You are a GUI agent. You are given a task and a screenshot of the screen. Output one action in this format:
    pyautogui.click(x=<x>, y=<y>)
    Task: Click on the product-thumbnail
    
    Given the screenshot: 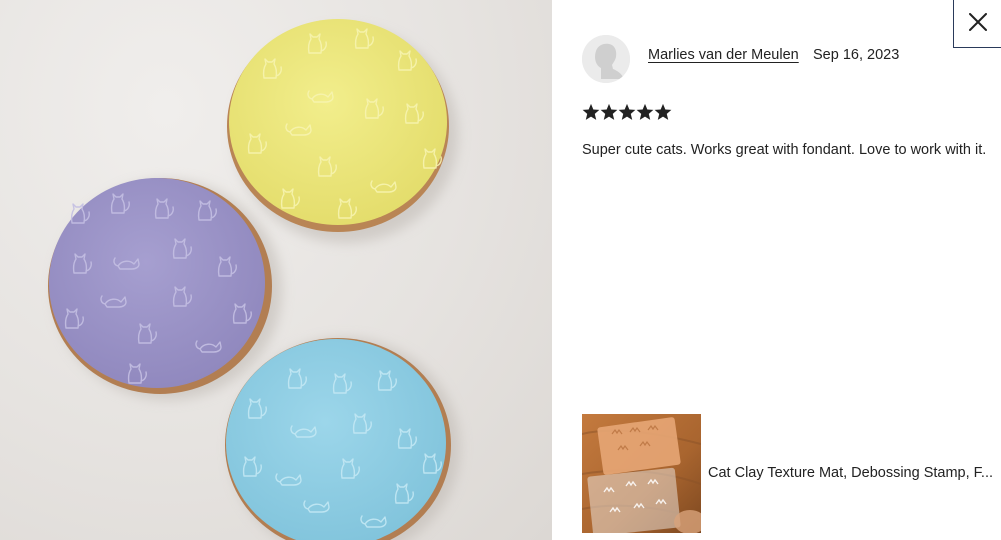 What is the action you would take?
    pyautogui.click(x=641, y=473)
    